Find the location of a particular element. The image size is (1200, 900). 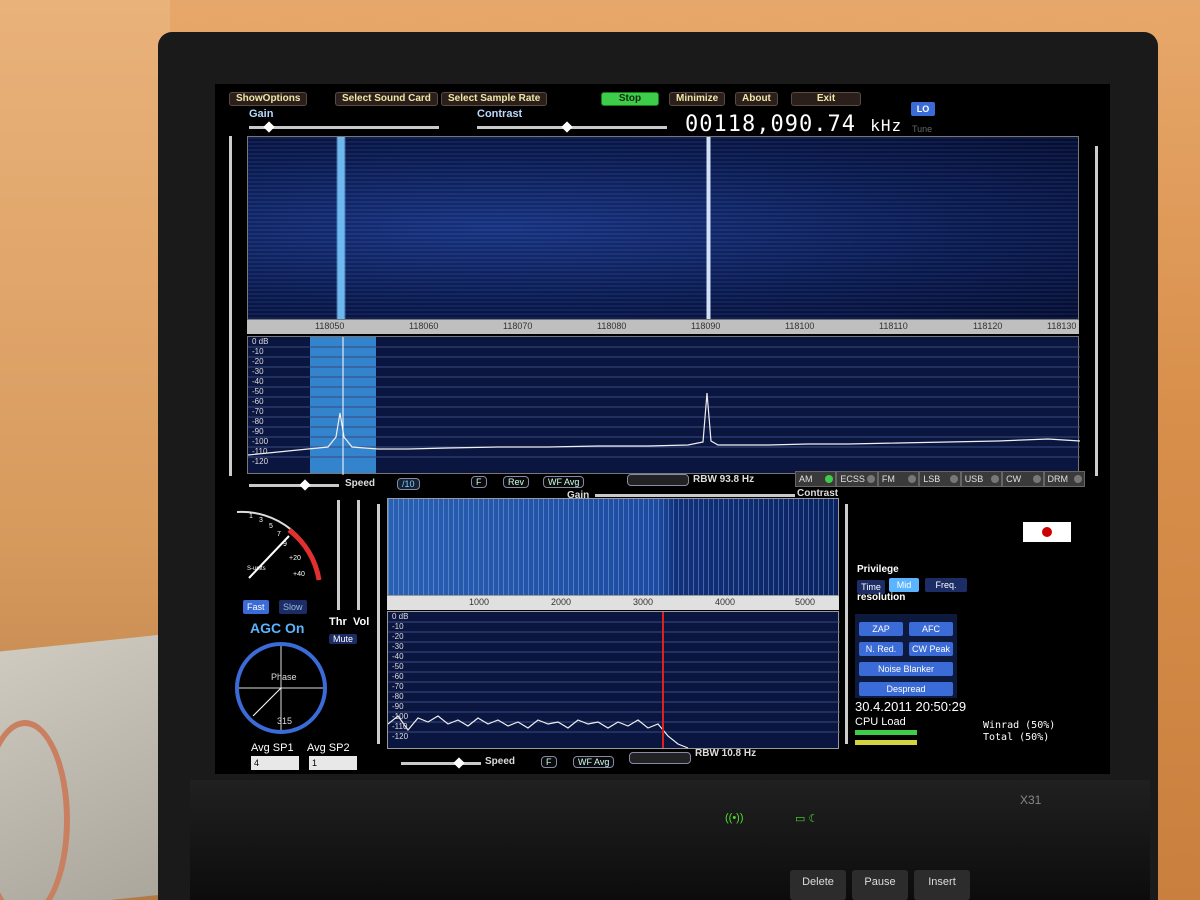

show-options-button: ShowOptions is located at coordinates (268, 99).